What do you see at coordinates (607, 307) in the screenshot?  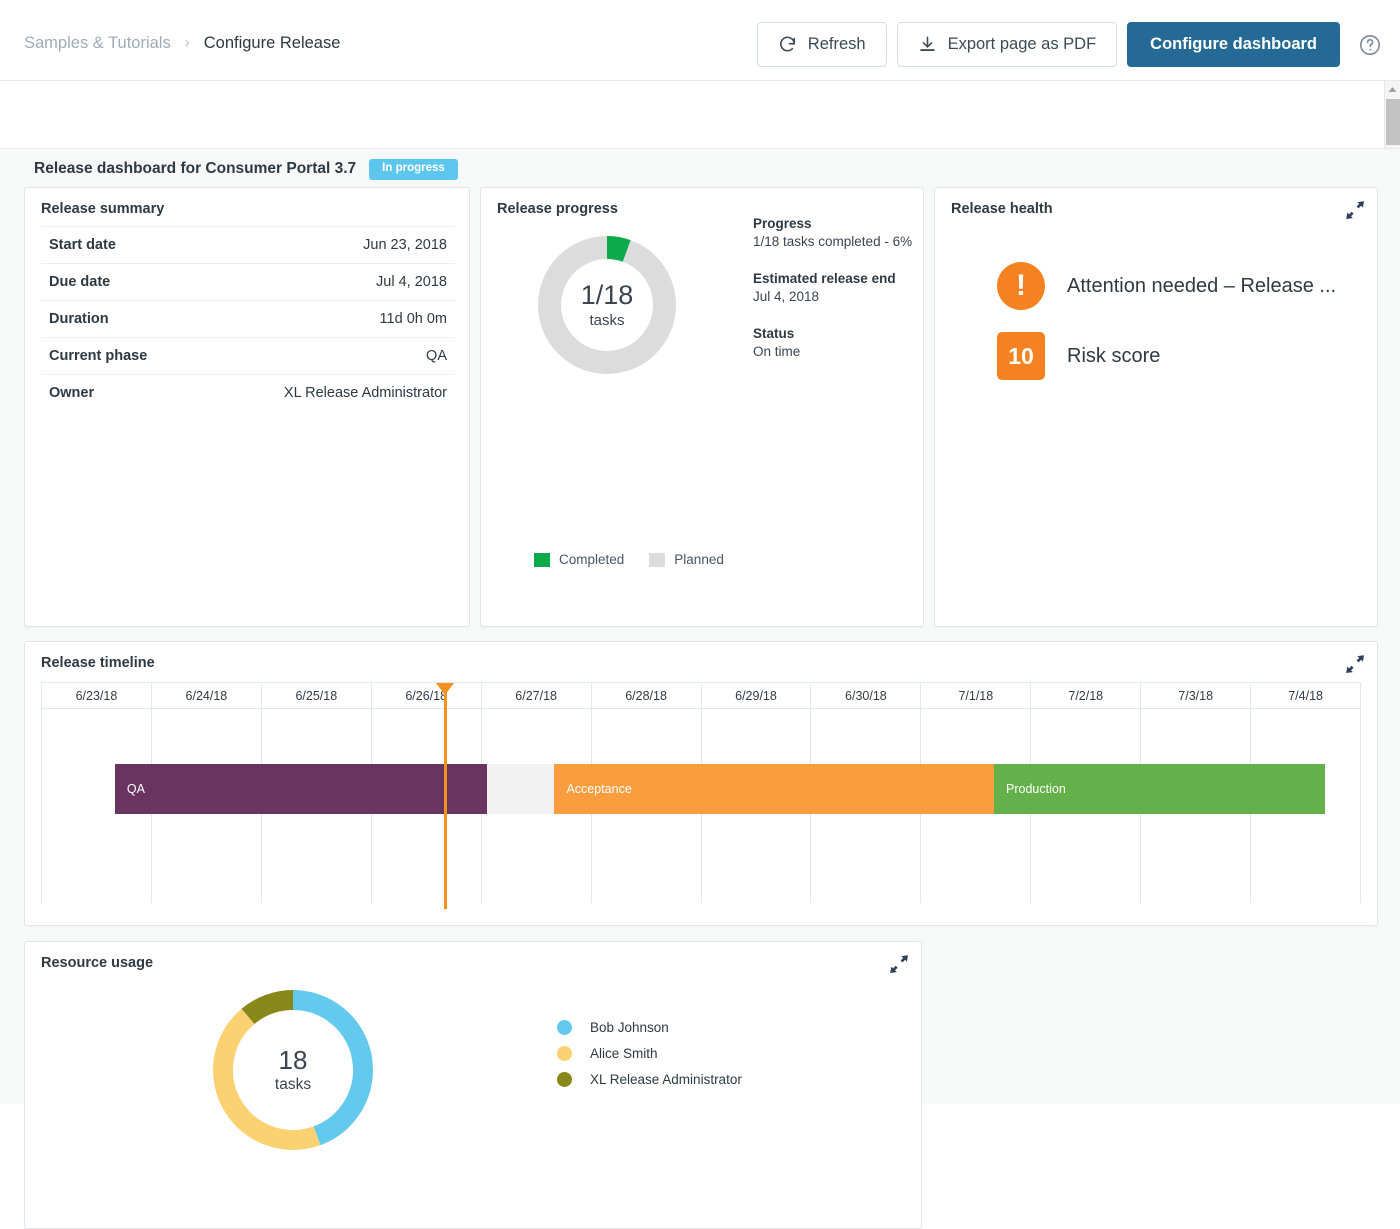 I see `progress-donut-chart: 1/18 tasks` at bounding box center [607, 307].